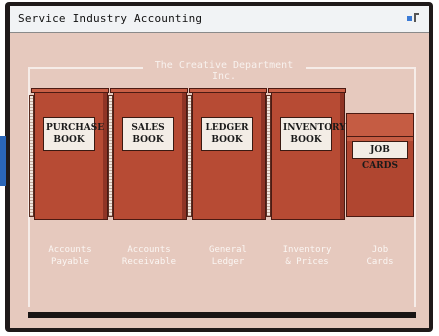 This screenshot has height=336, width=439. Describe the element at coordinates (69, 154) in the screenshot. I see `purchase-book-button: PURCHASE BOOK` at that location.